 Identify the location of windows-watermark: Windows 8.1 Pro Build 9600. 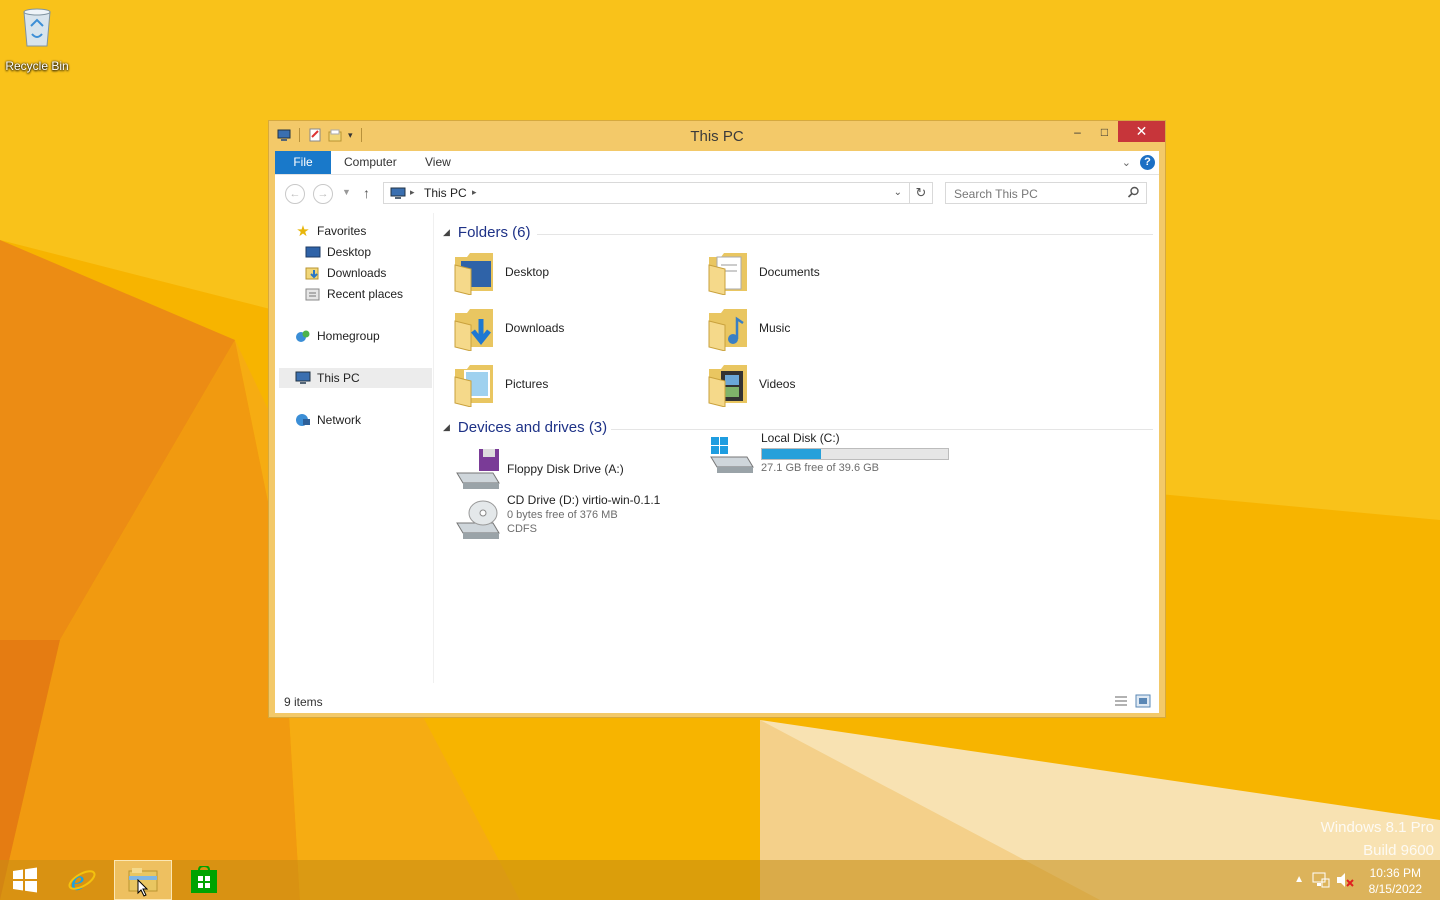
(1377, 839).